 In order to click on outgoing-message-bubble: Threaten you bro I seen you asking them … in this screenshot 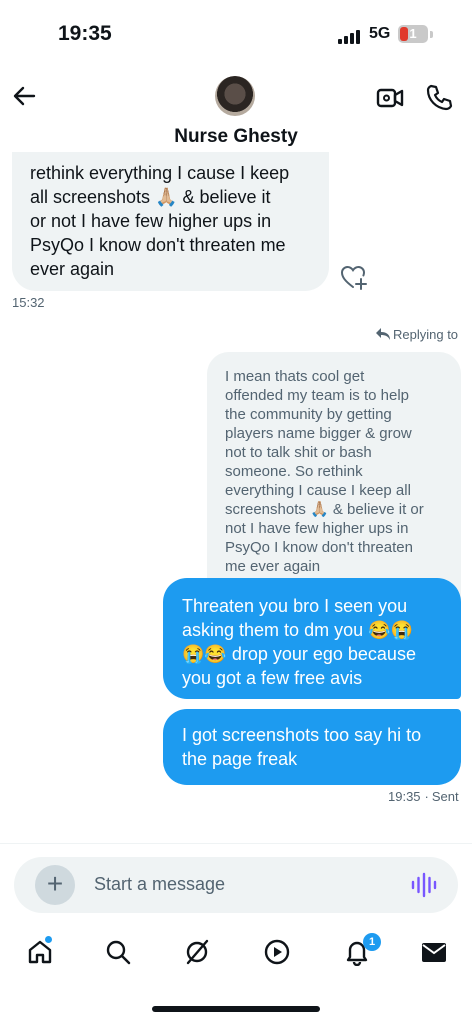, I will do `click(312, 638)`.